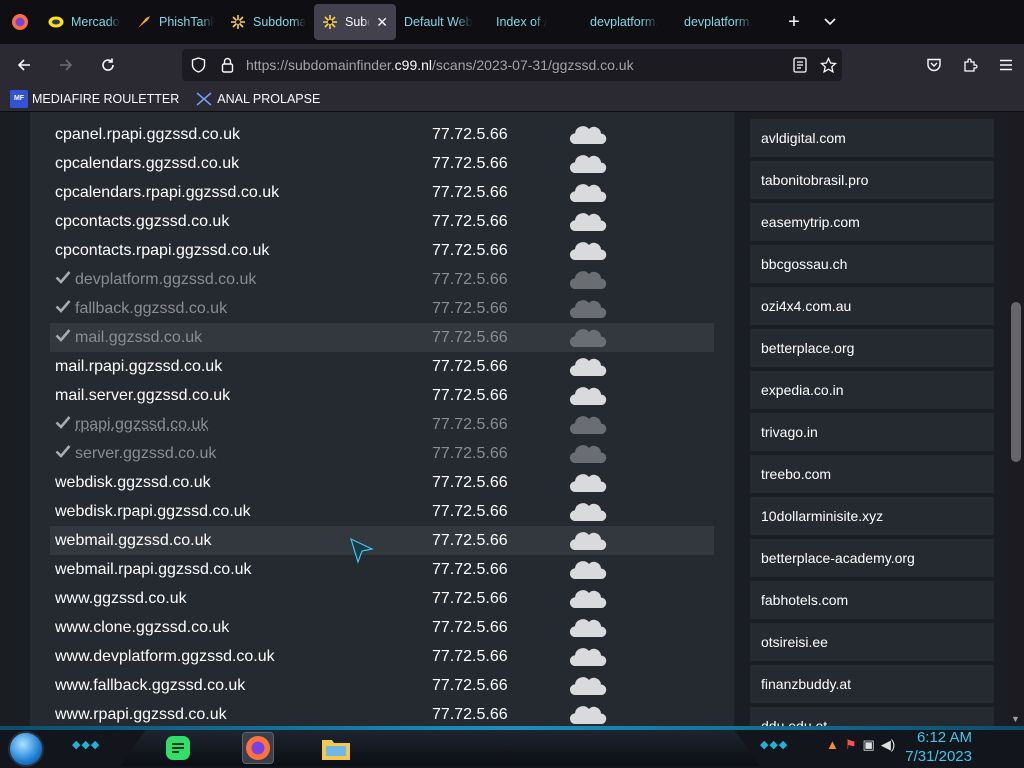 The image size is (1024, 768). I want to click on subdomain-name: webmail.ggzssd.co.uk, so click(133, 541).